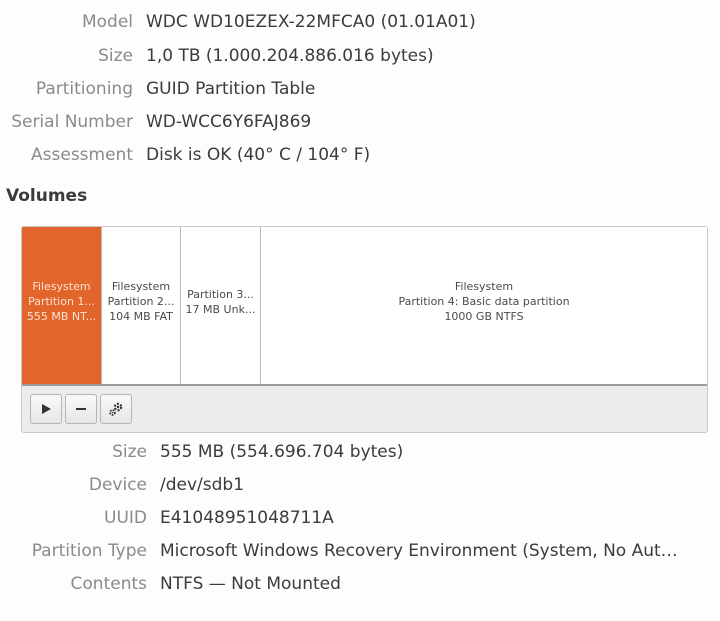 The image size is (720, 621). Describe the element at coordinates (229, 122) in the screenshot. I see `serial-number-value: WD-WCC6Y6FAJ869` at that location.